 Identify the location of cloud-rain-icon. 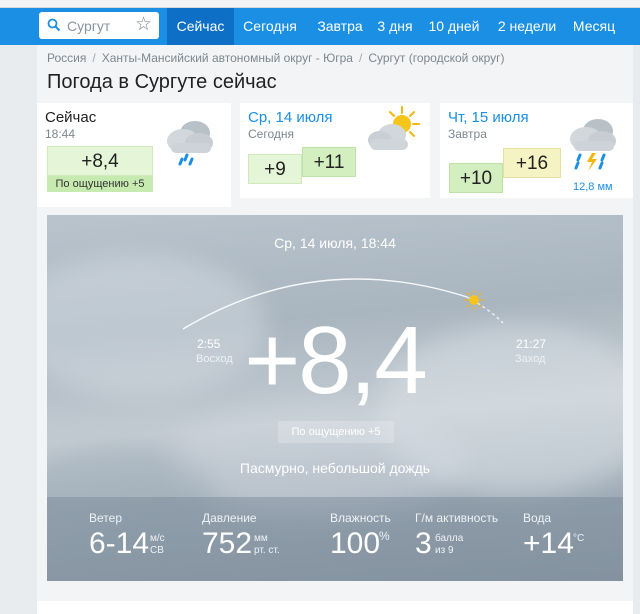
(190, 143).